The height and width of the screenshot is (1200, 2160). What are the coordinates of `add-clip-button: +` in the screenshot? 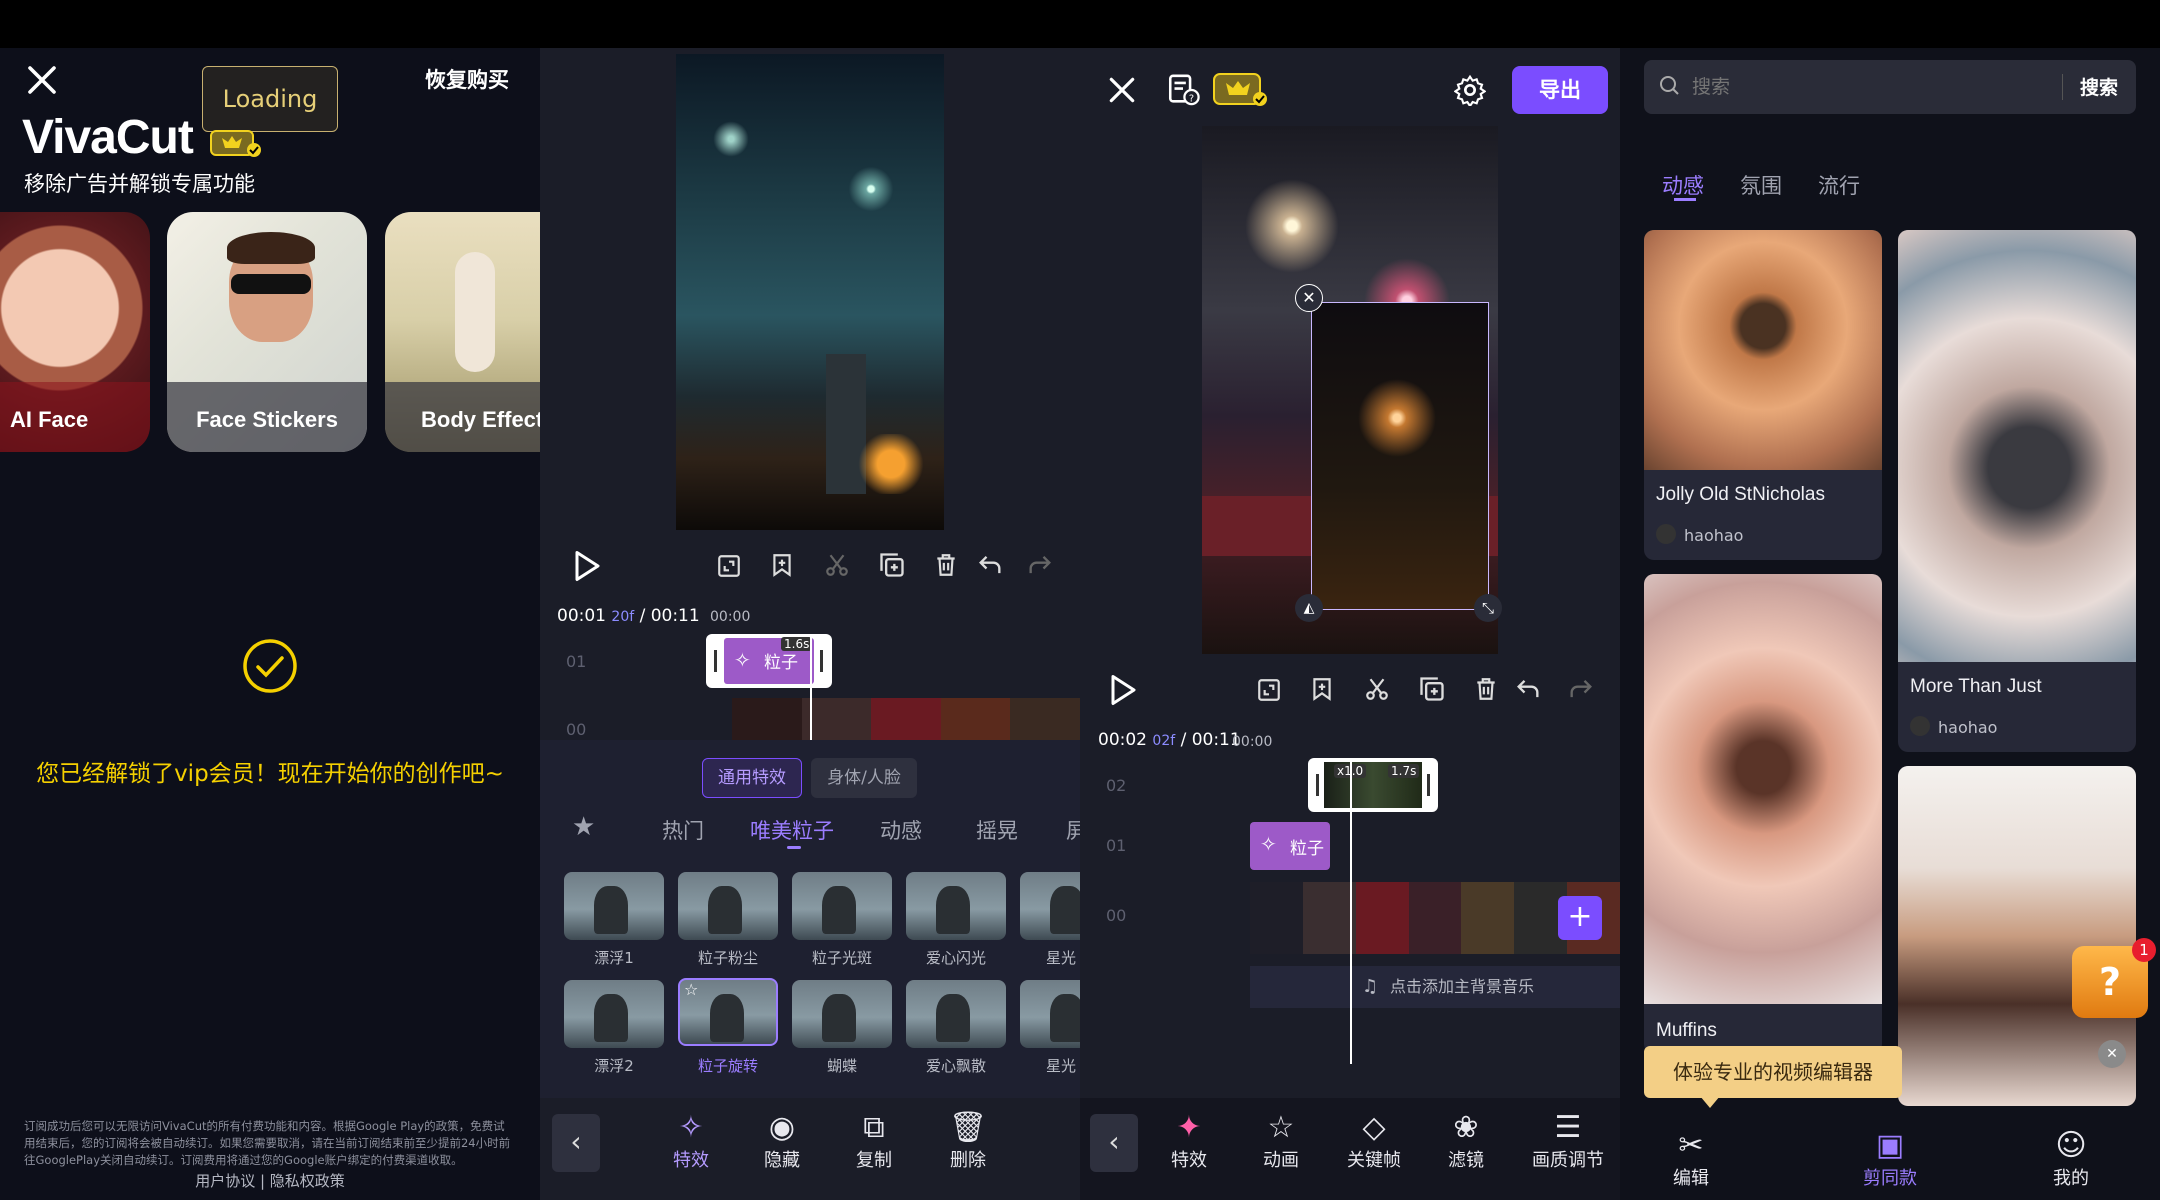 It's located at (1580, 918).